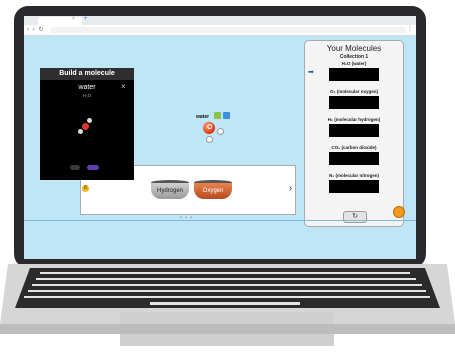 Image resolution: width=455 pixels, height=356 pixels. I want to click on slot-label-water: H₂O (water), so click(354, 63).